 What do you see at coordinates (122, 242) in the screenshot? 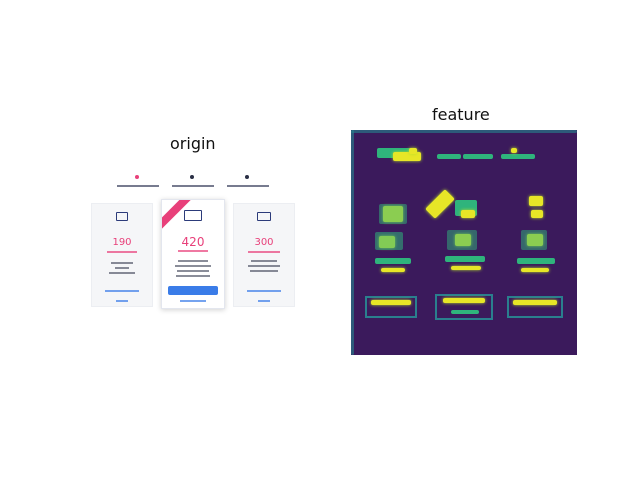
I see `price-basic: 190` at bounding box center [122, 242].